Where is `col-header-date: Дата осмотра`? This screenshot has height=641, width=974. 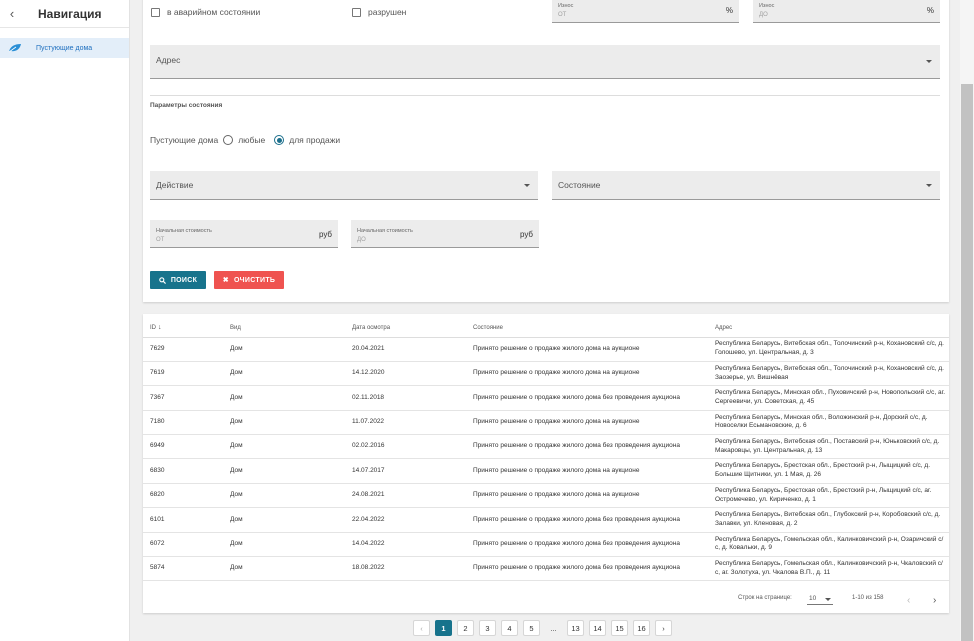 col-header-date: Дата осмотра is located at coordinates (405, 328).